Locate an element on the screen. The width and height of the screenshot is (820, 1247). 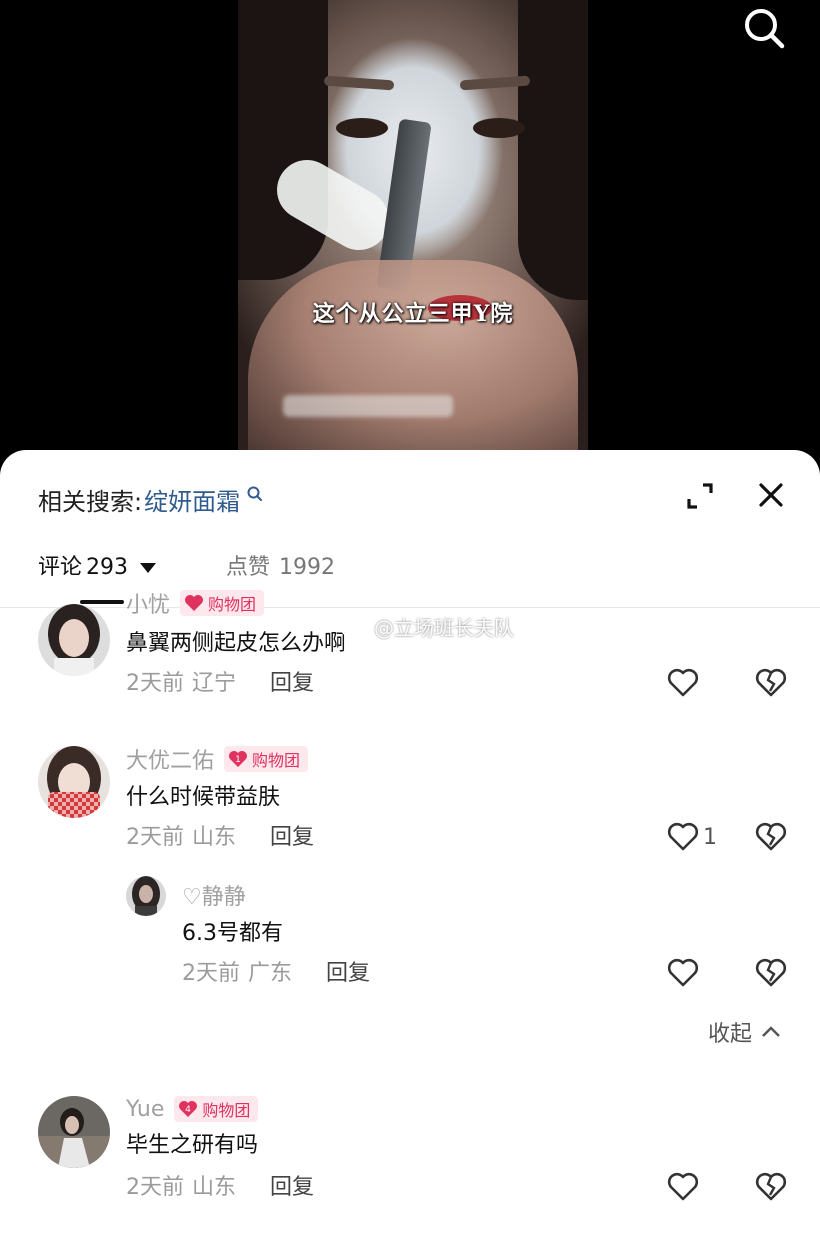
heart-icon: 1 is located at coordinates (238, 759).